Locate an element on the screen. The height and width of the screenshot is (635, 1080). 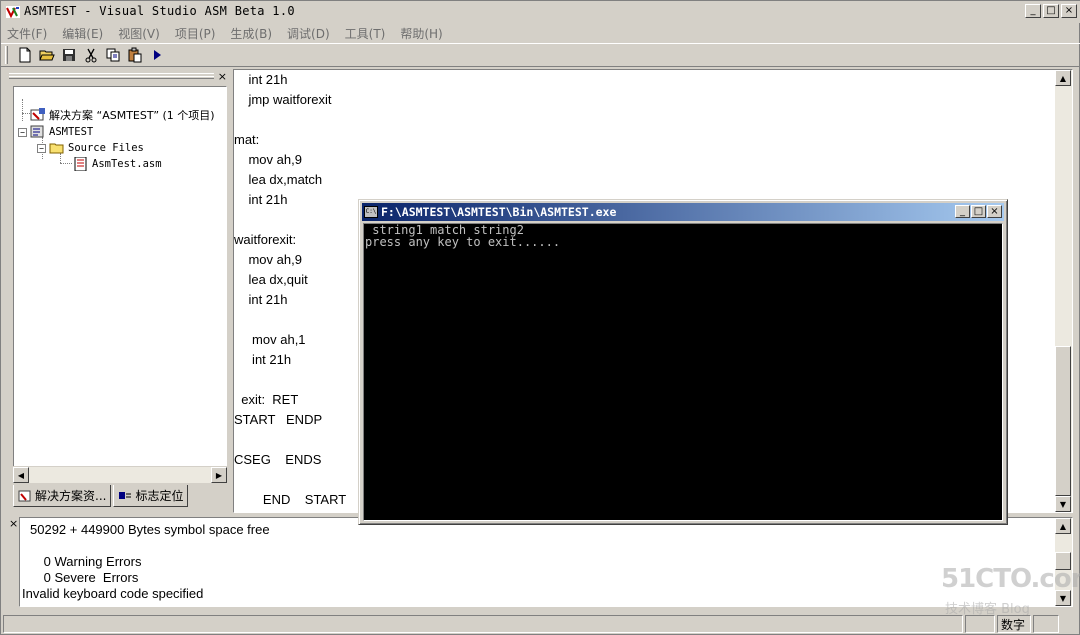
menu-help: 帮助(H) is located at coordinates (421, 33).